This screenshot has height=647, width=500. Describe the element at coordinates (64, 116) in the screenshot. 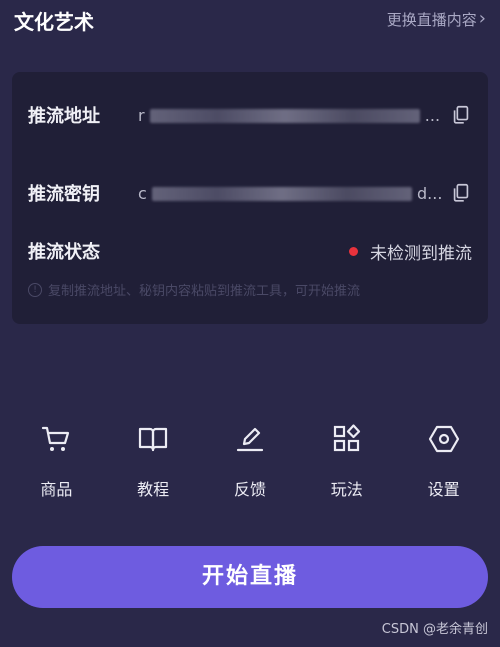

I see `stream-address-label: 推流地址` at that location.